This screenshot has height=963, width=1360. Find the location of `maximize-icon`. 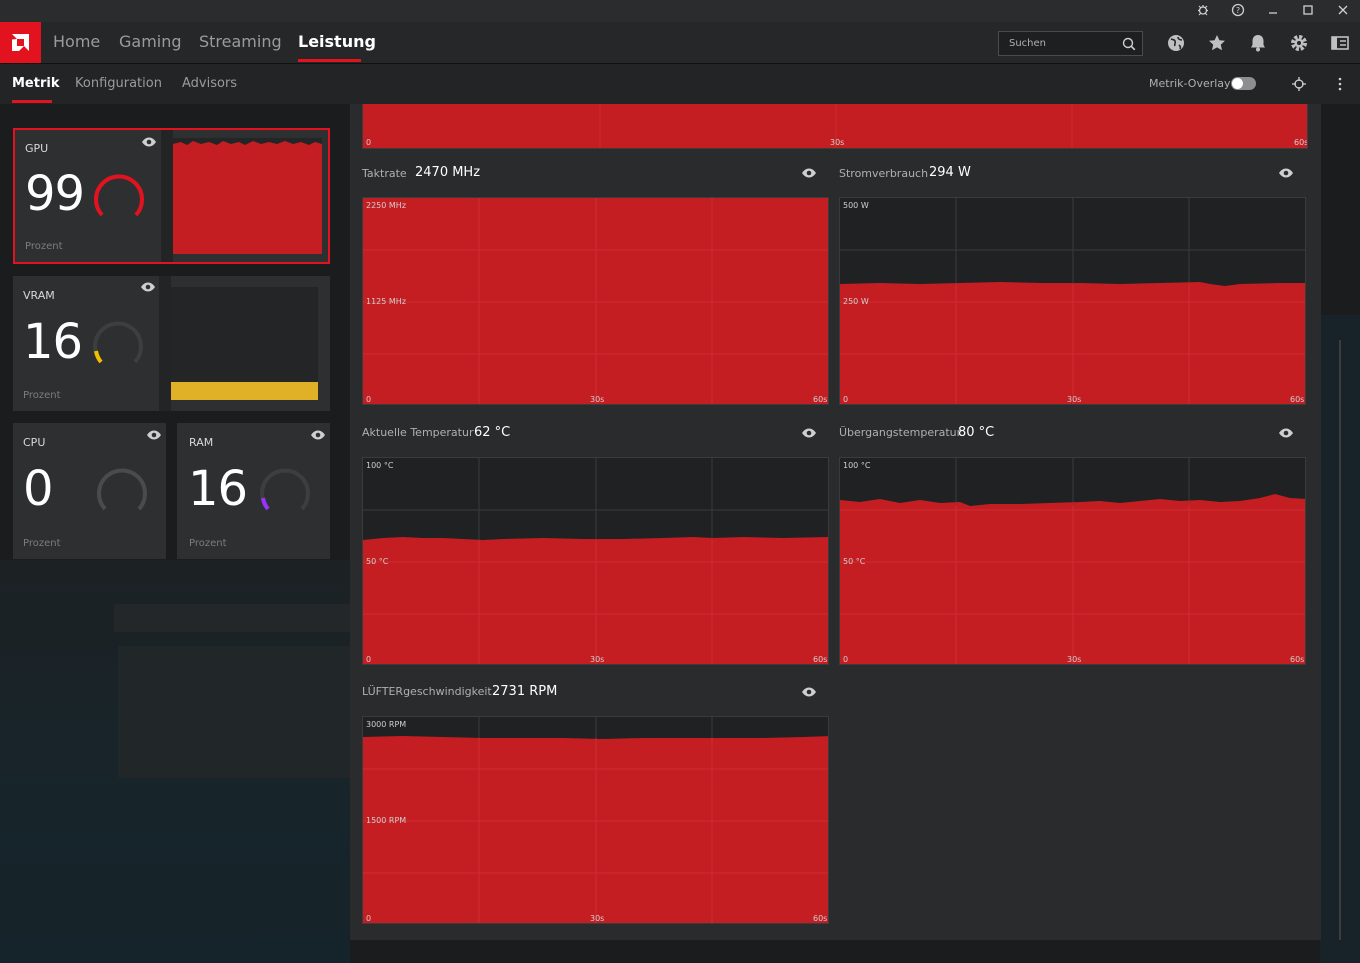

maximize-icon is located at coordinates (1308, 11).